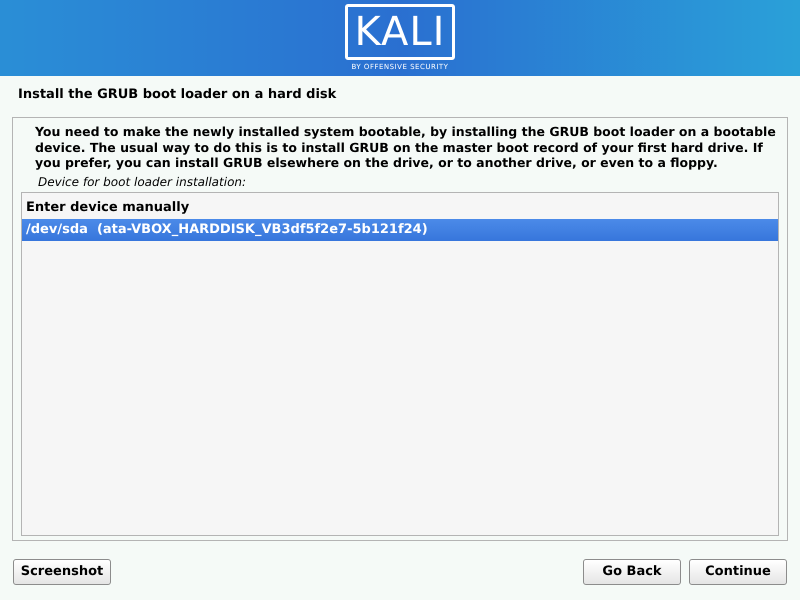 The image size is (800, 600). What do you see at coordinates (738, 572) in the screenshot?
I see `continue-button: Continue` at bounding box center [738, 572].